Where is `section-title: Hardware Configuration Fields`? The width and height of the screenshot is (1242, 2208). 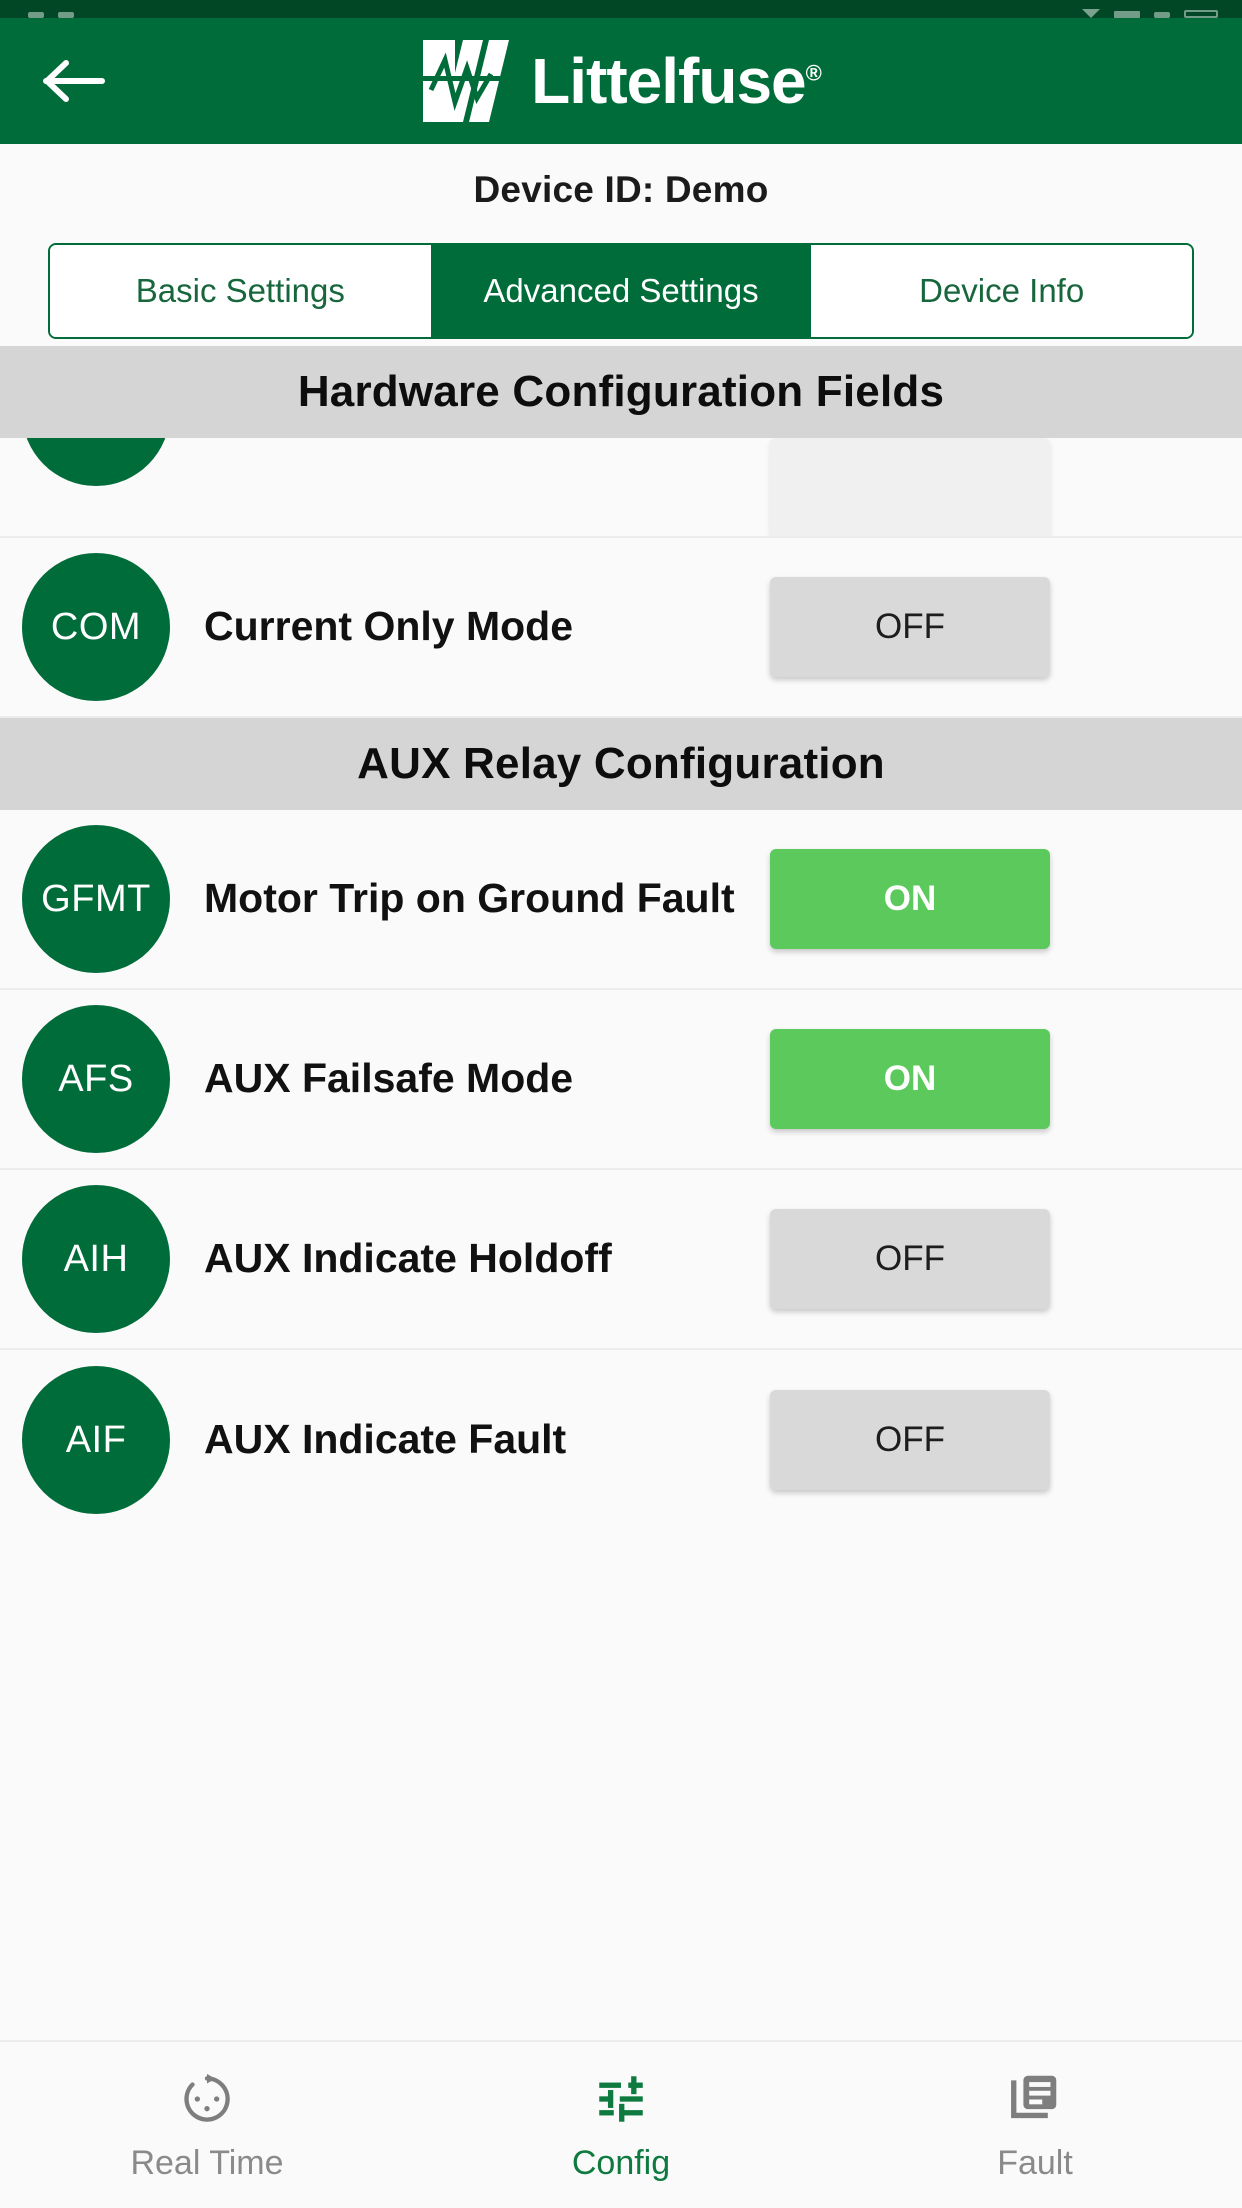
section-title: Hardware Configuration Fields is located at coordinates (621, 391).